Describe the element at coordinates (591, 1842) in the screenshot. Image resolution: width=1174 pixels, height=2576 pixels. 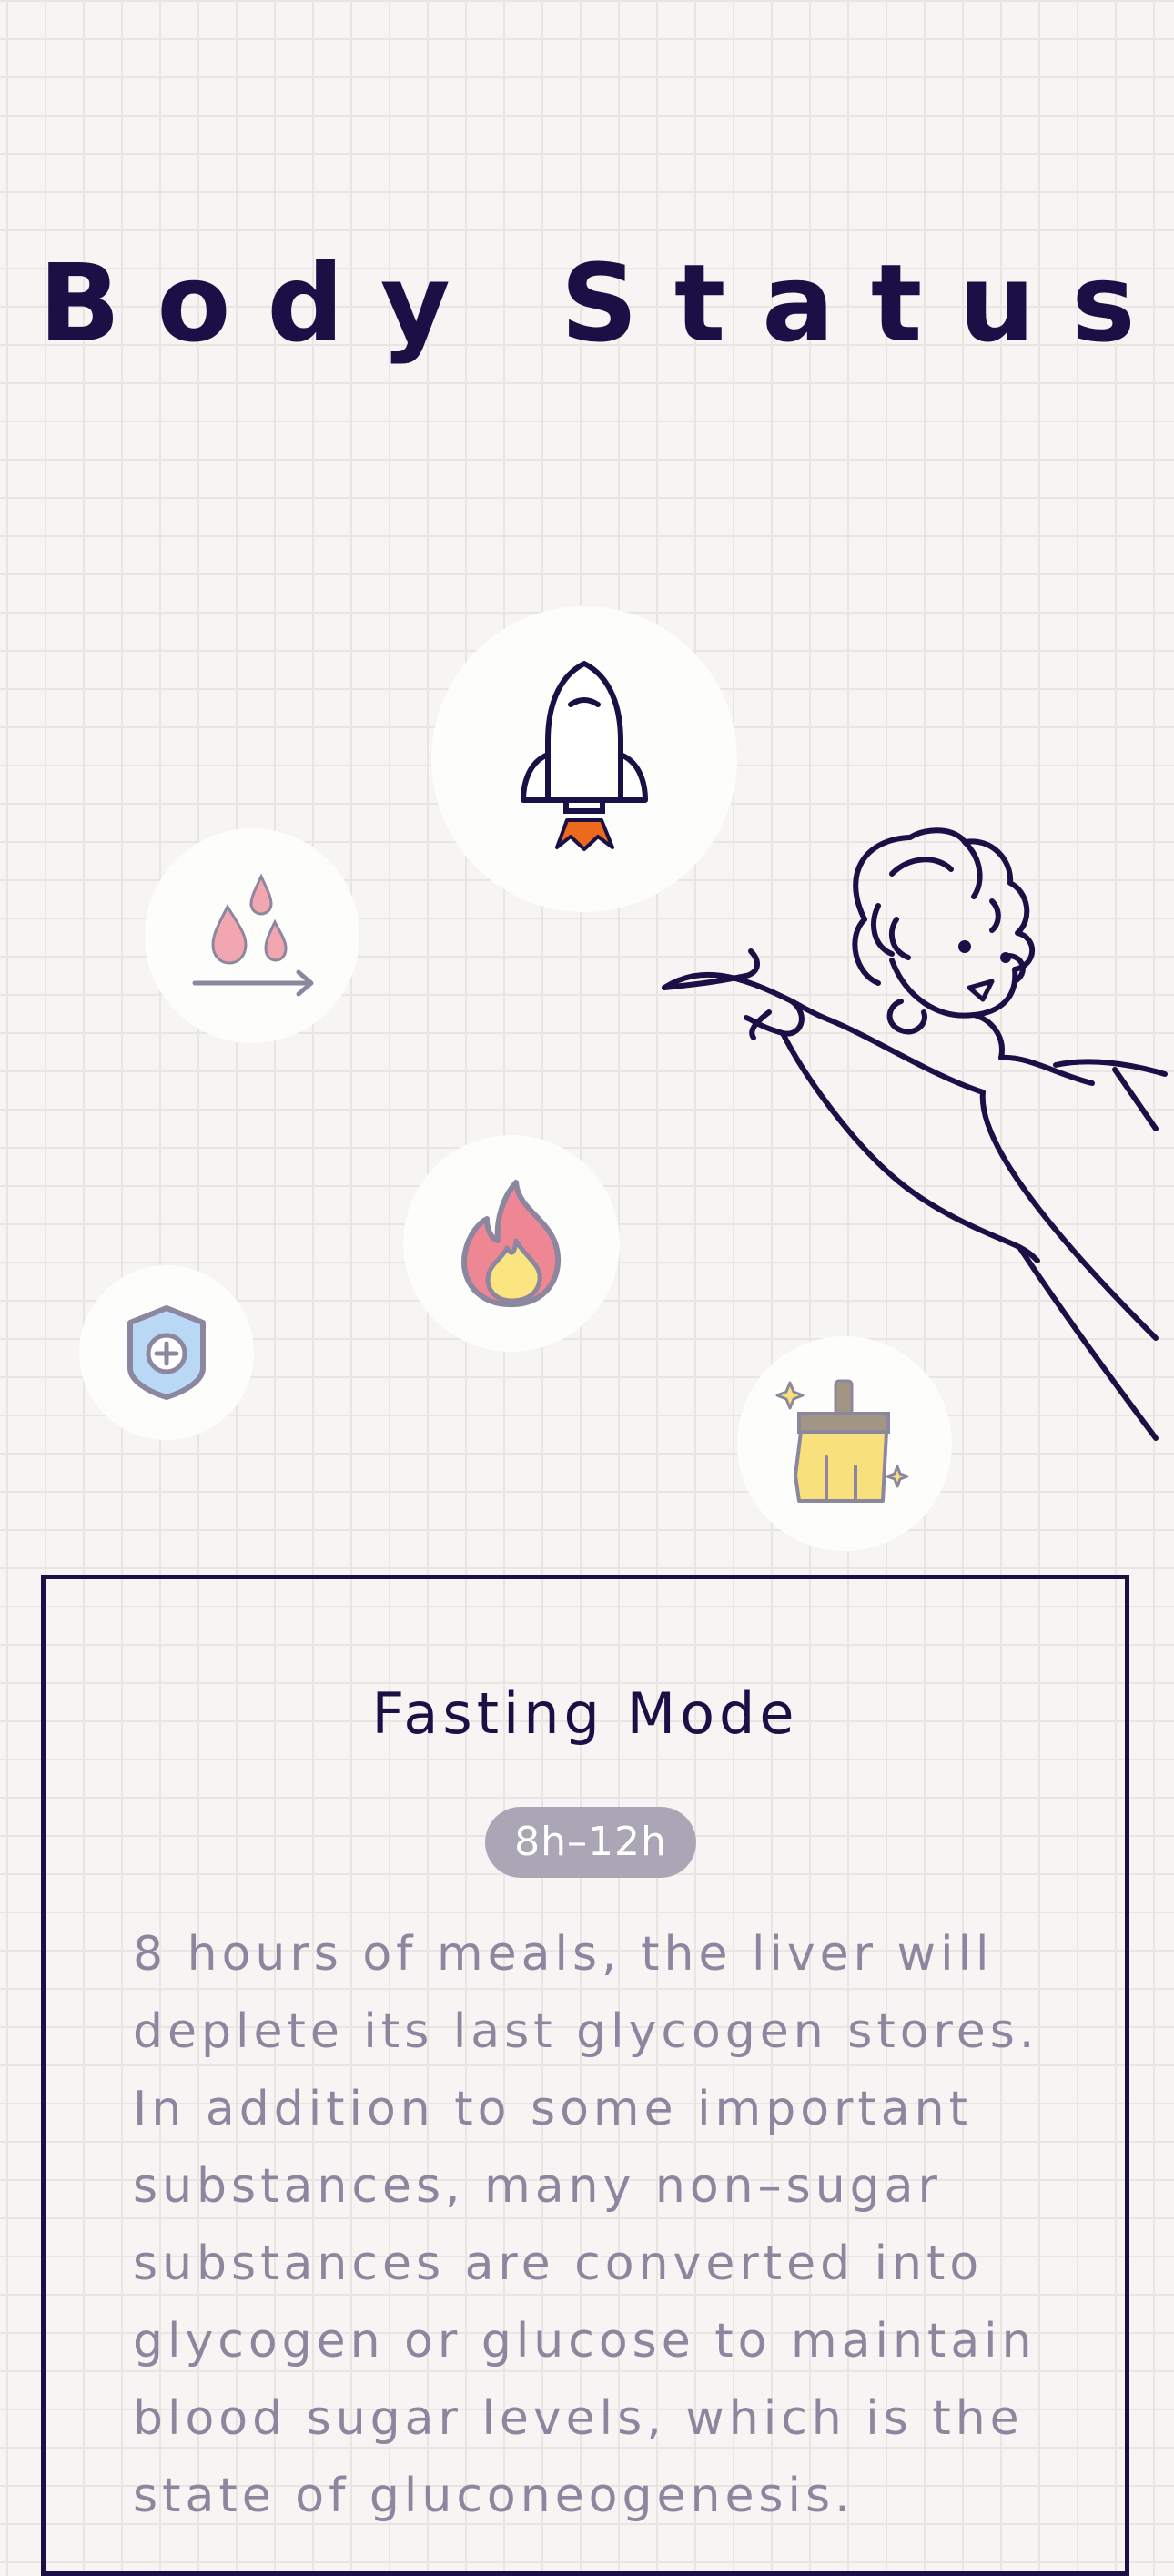
I see `duration-badge: 8h–12h` at that location.